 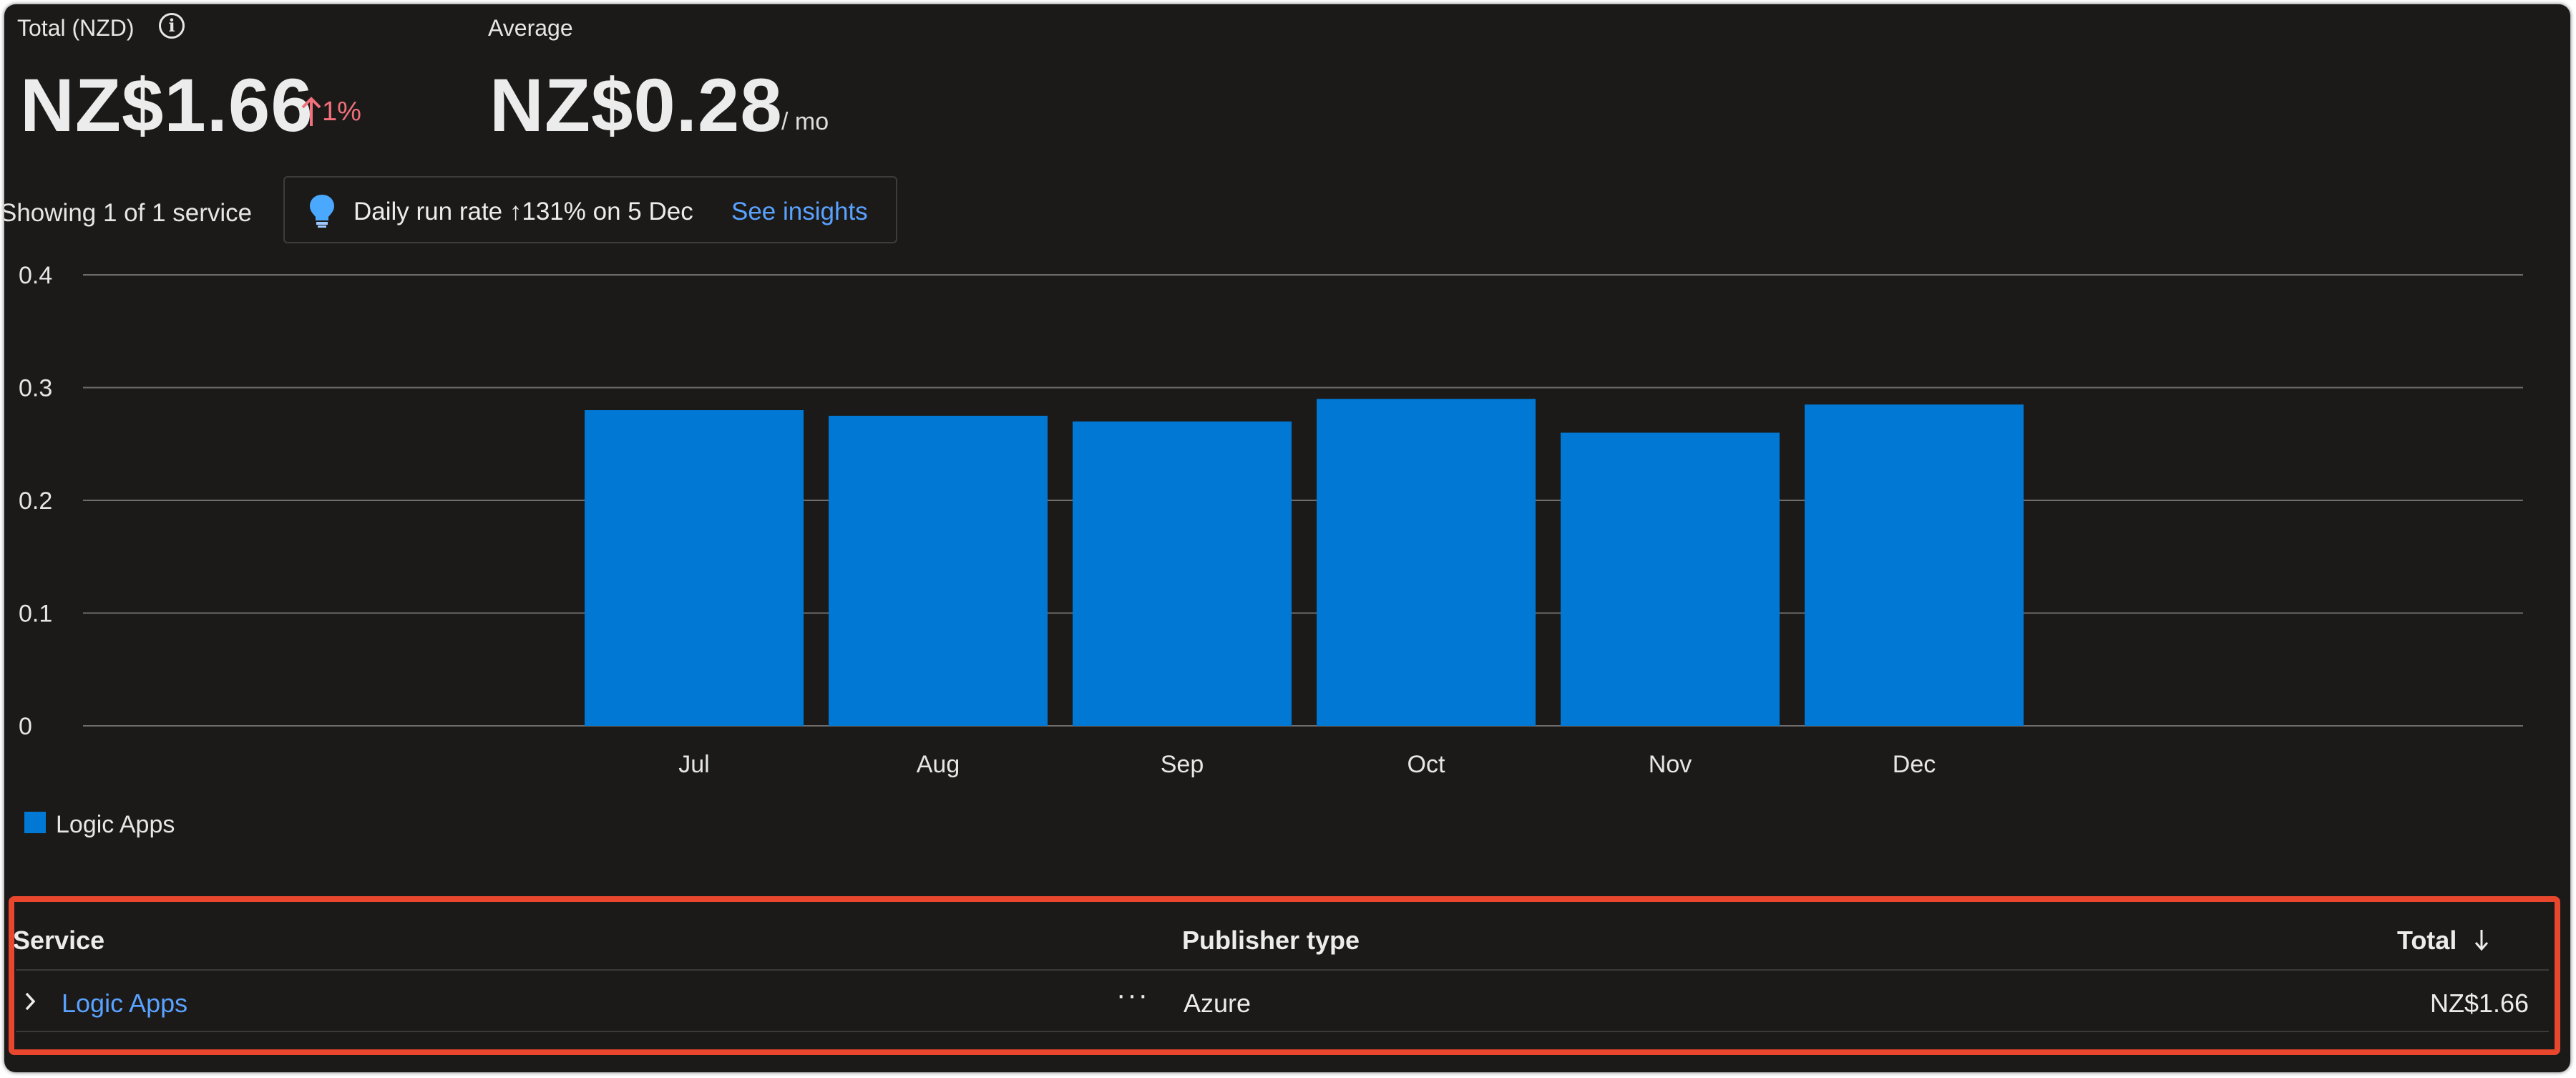 I want to click on y-tick-label: 0.4, so click(x=35, y=275).